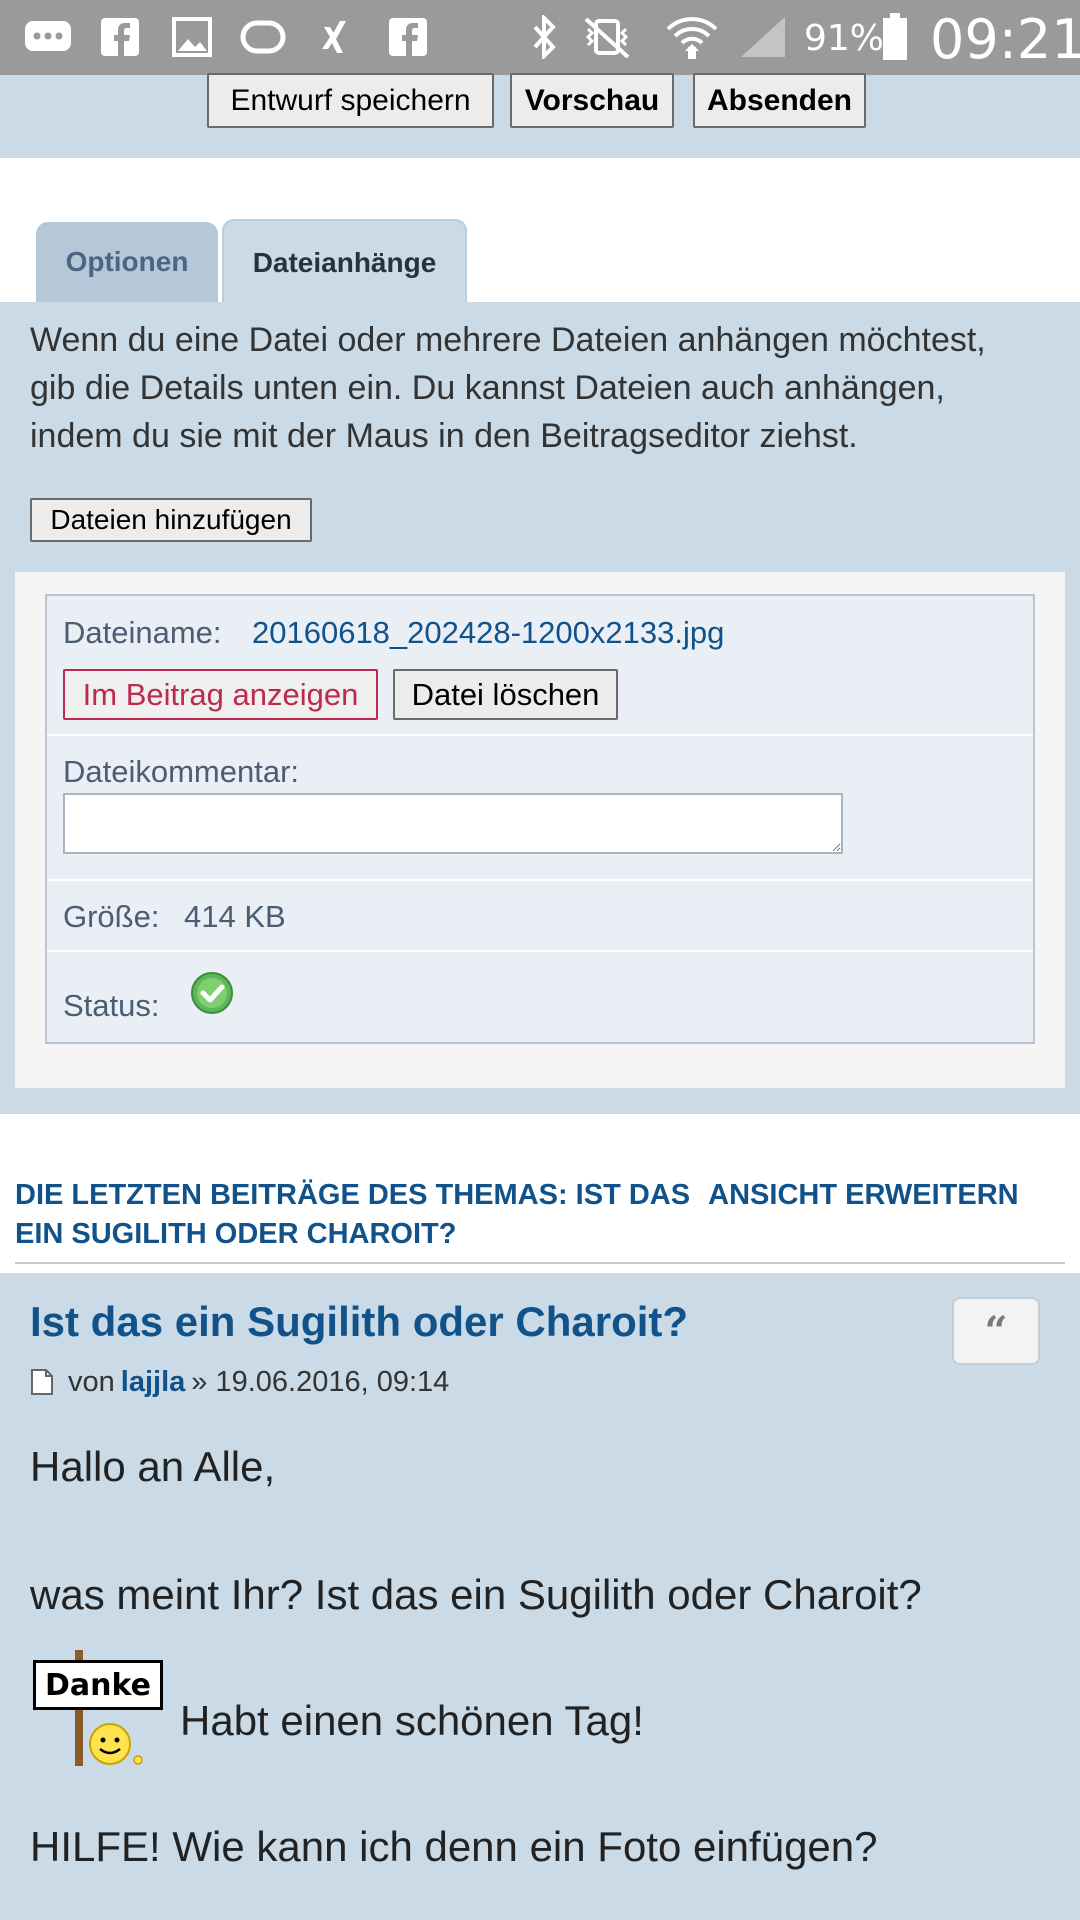 This screenshot has height=1920, width=1080. Describe the element at coordinates (111, 916) in the screenshot. I see `size-label: Größe:` at that location.